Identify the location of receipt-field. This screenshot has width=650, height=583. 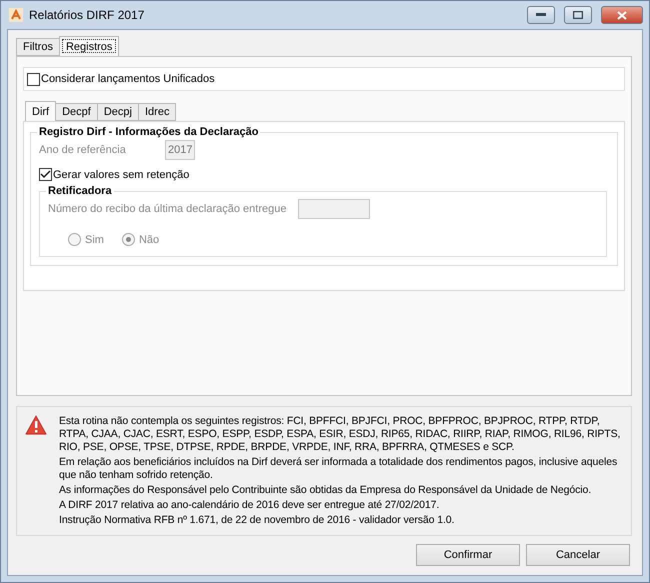
(334, 209).